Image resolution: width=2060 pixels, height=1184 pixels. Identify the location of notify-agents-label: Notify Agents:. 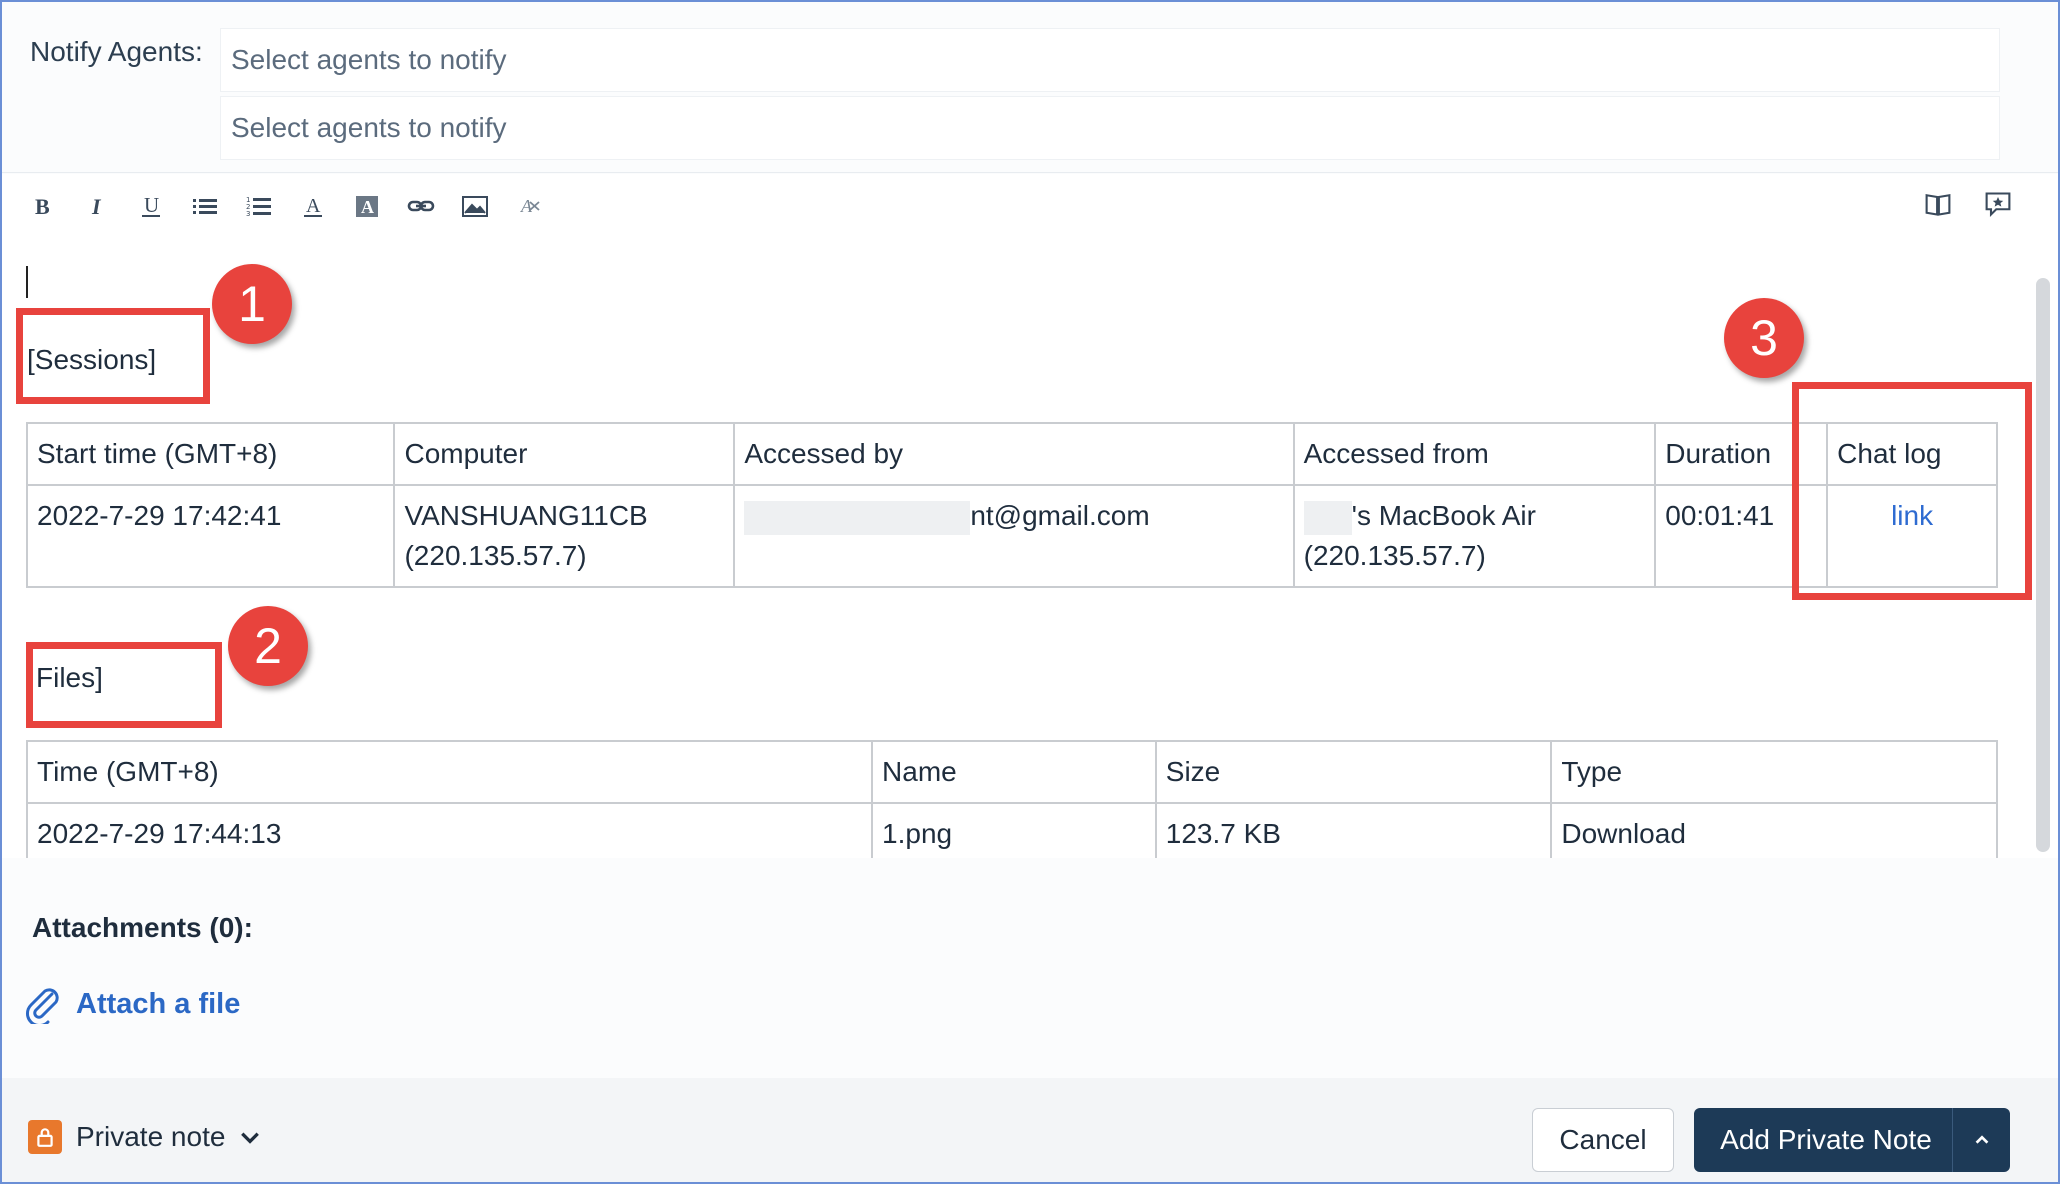
(116, 51).